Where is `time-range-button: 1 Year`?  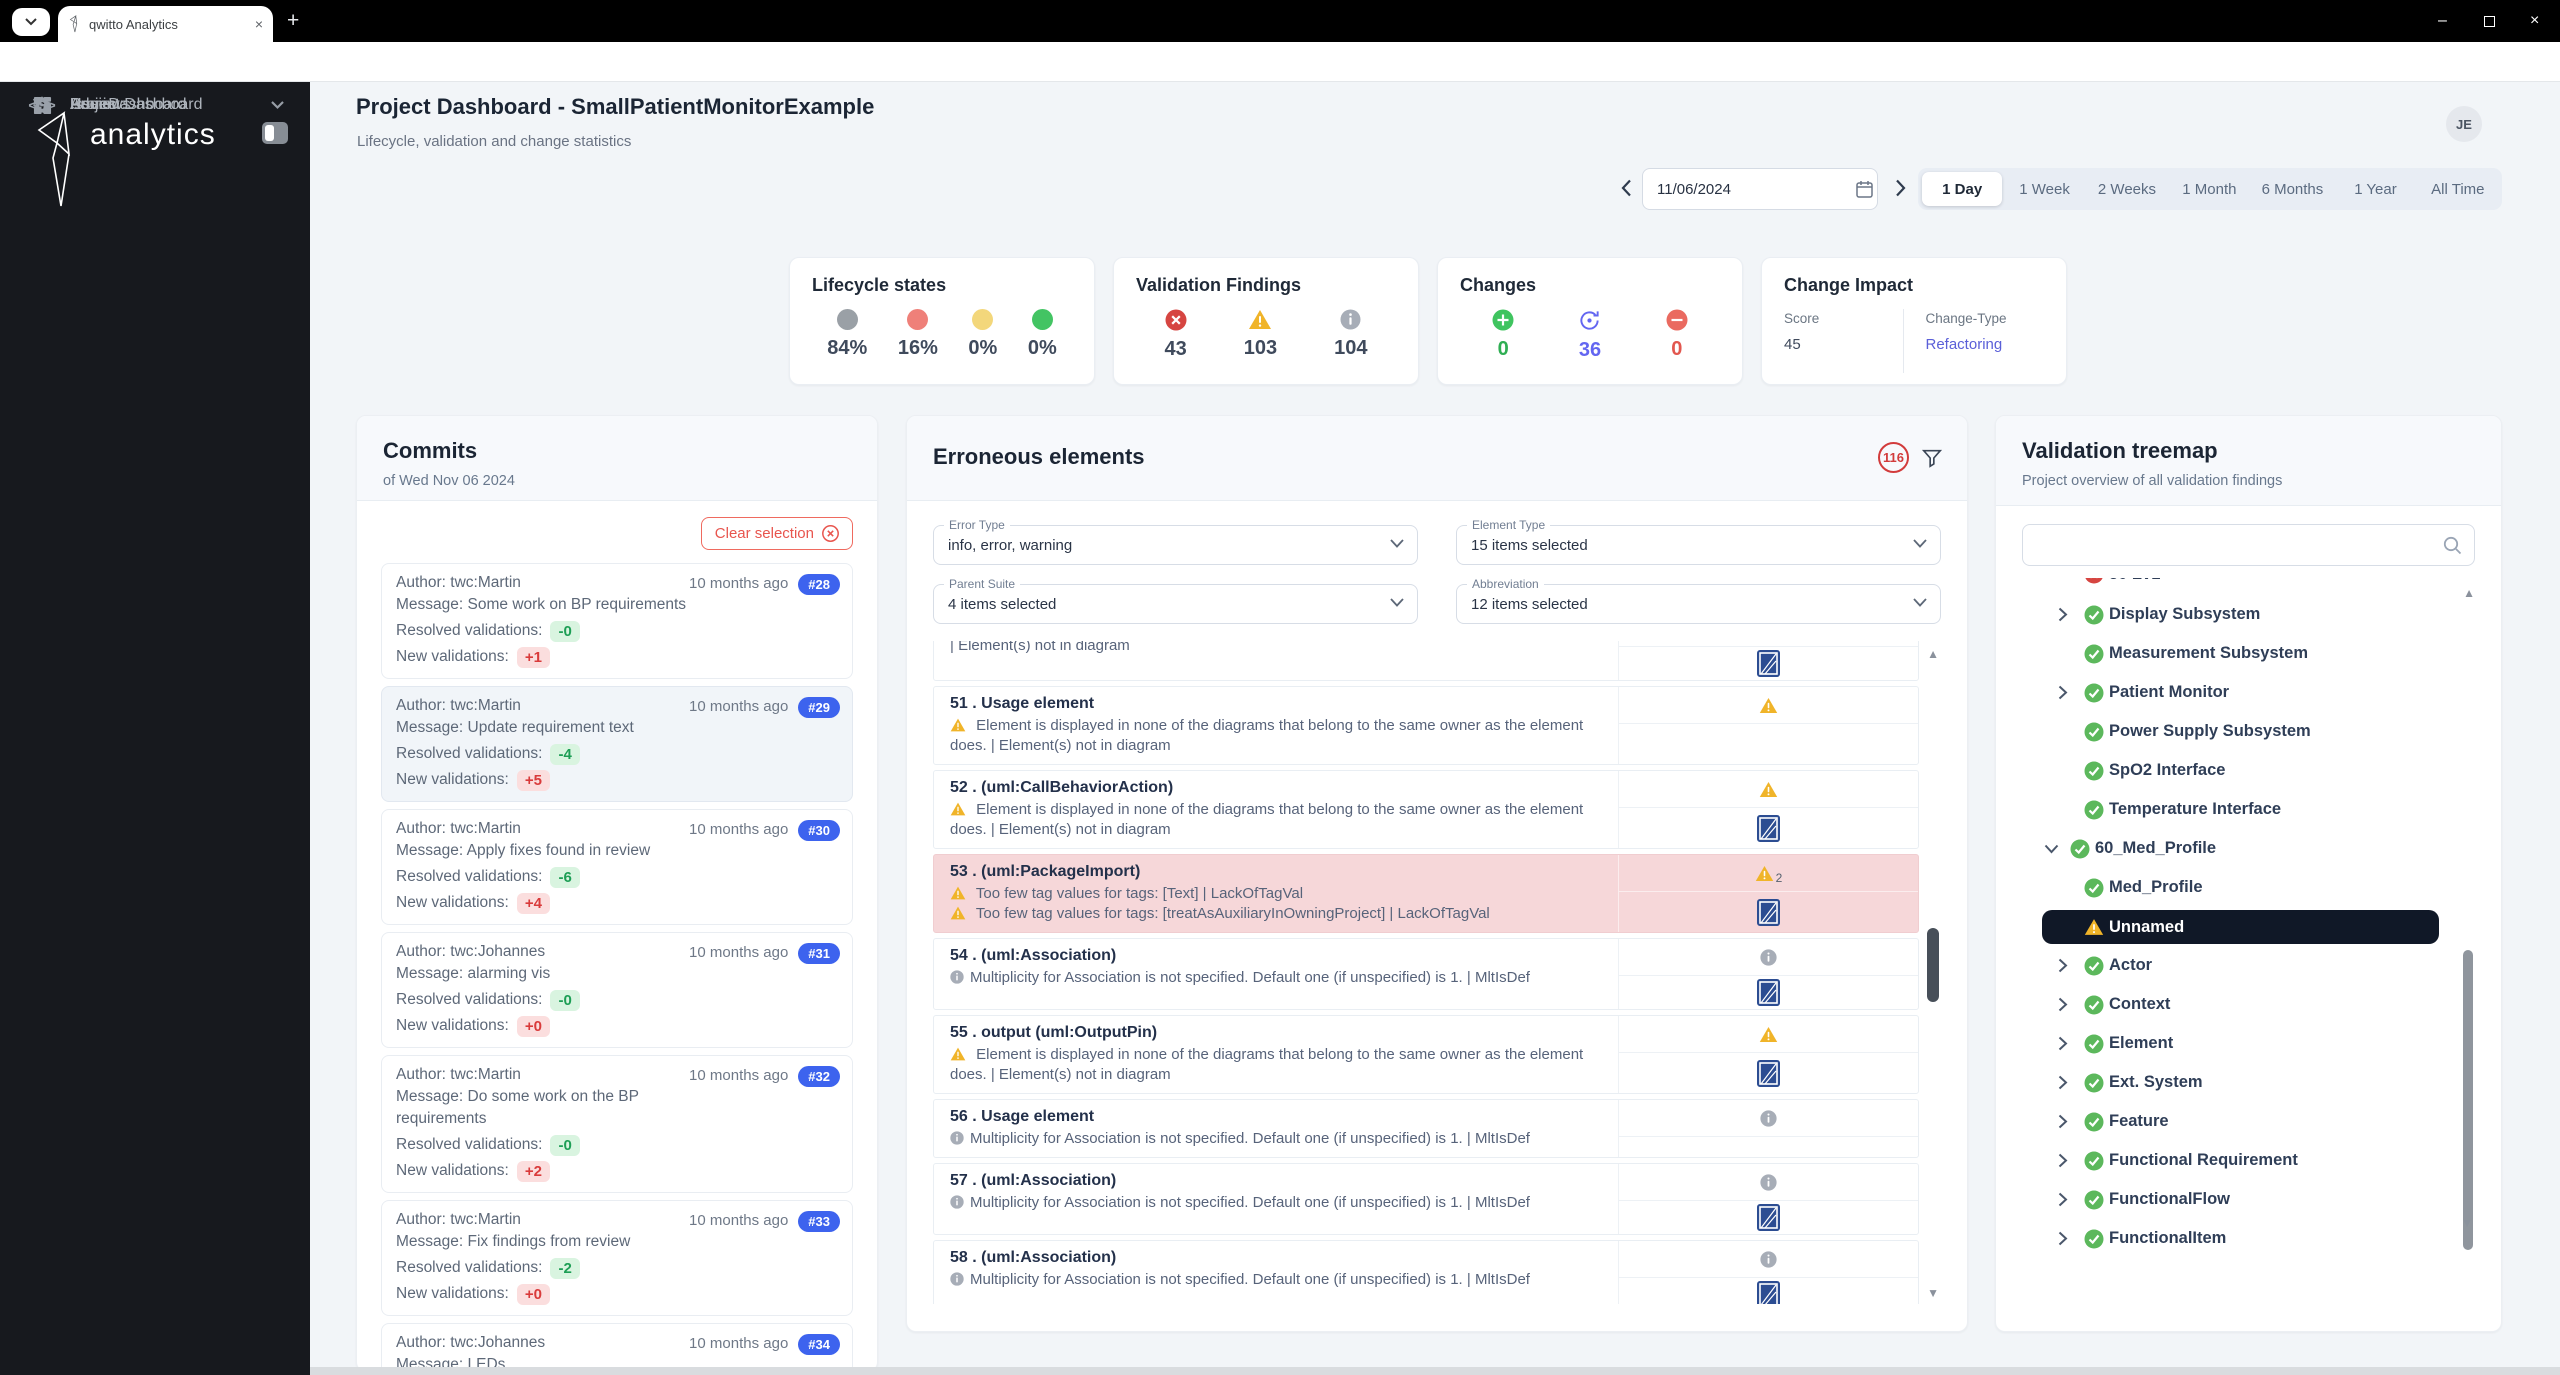 time-range-button: 1 Year is located at coordinates (2375, 189).